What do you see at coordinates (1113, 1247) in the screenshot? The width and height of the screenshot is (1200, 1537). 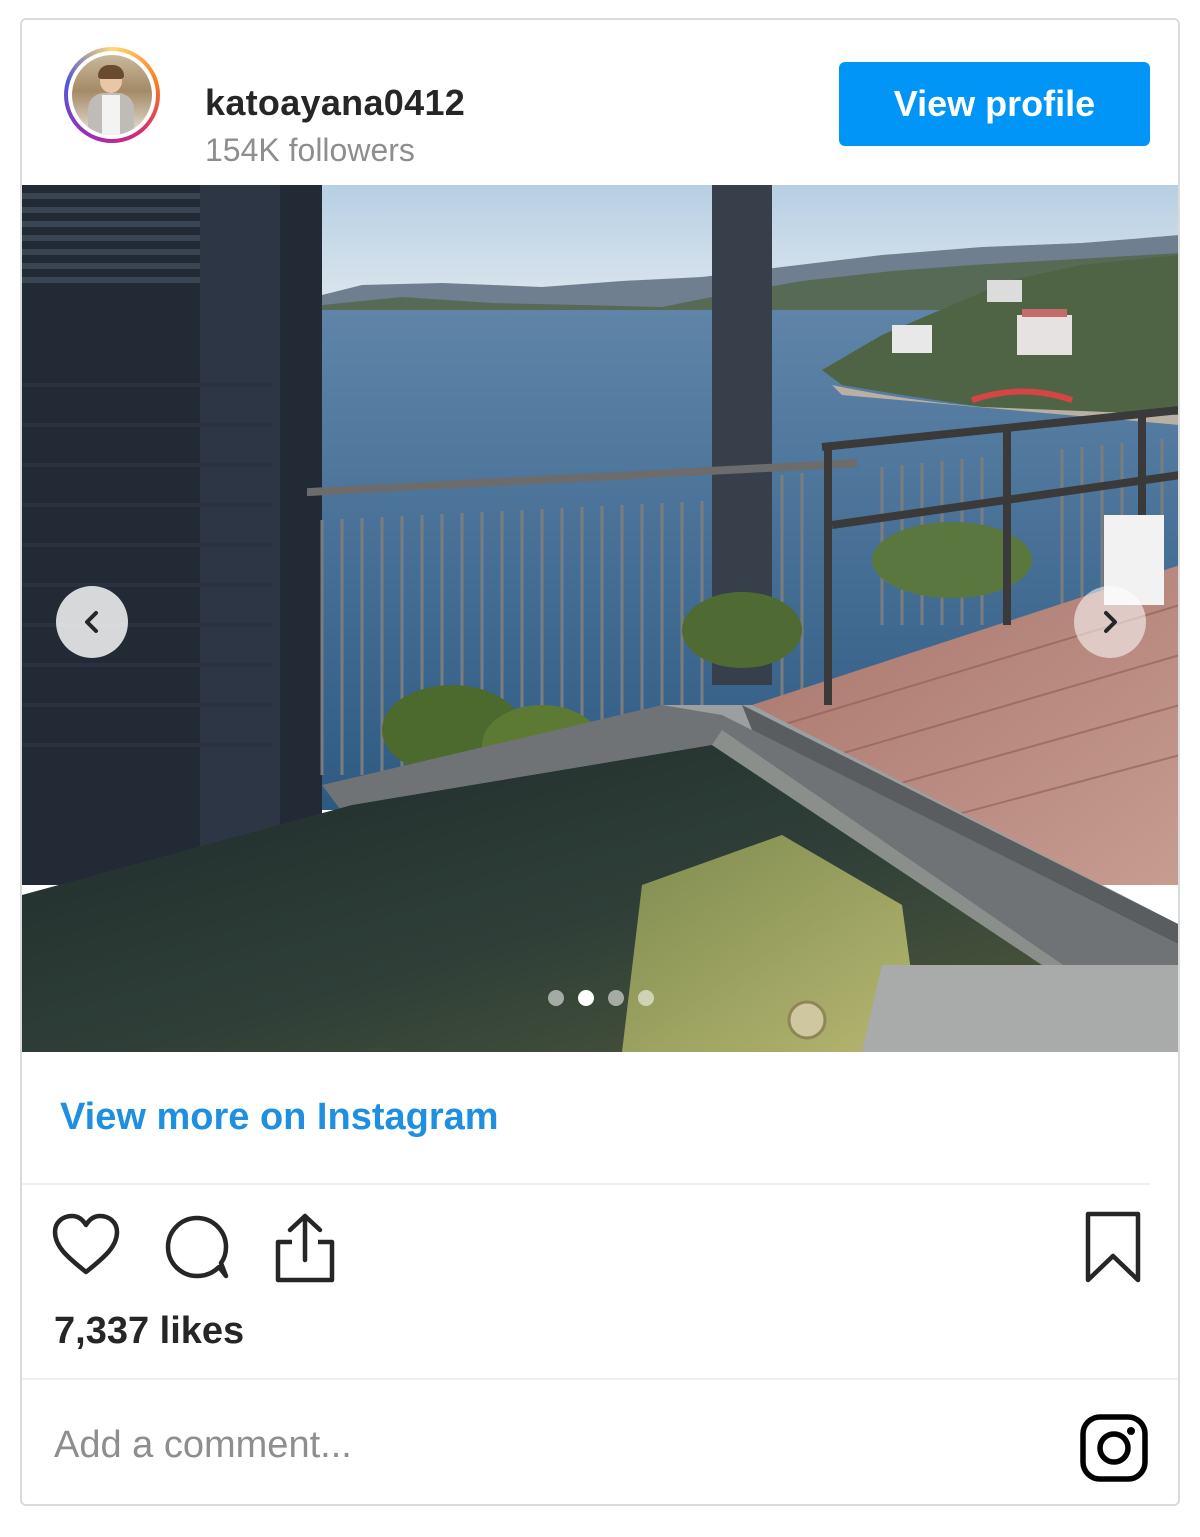 I see `bookmark-icon` at bounding box center [1113, 1247].